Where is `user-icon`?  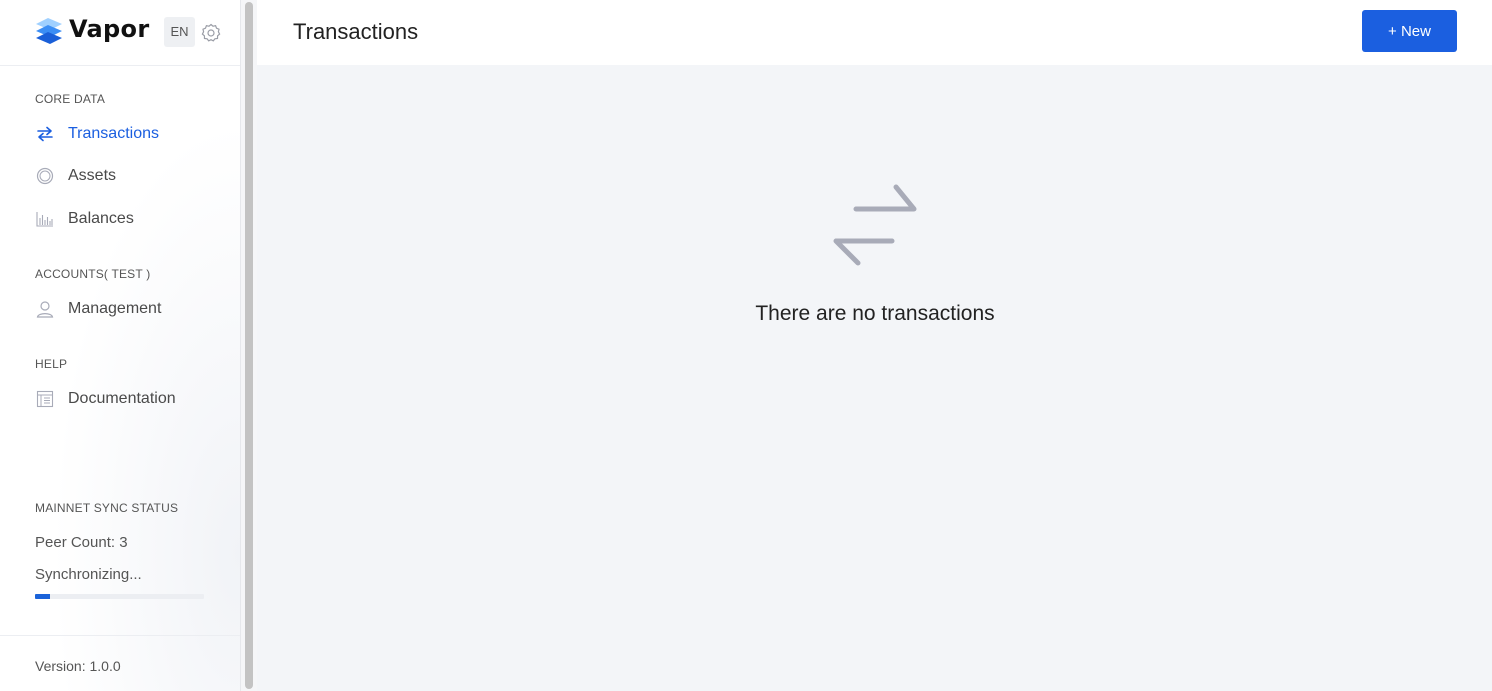 user-icon is located at coordinates (45, 309).